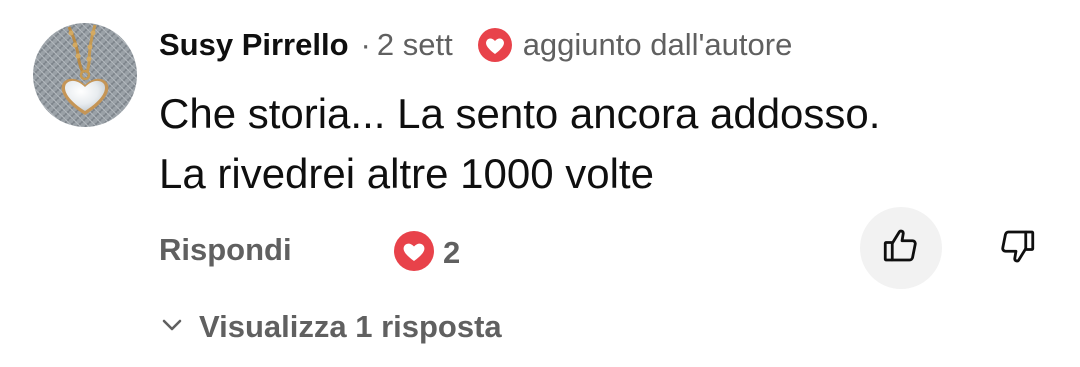 This screenshot has width=1080, height=367. What do you see at coordinates (452, 252) in the screenshot?
I see `love-count: 2` at bounding box center [452, 252].